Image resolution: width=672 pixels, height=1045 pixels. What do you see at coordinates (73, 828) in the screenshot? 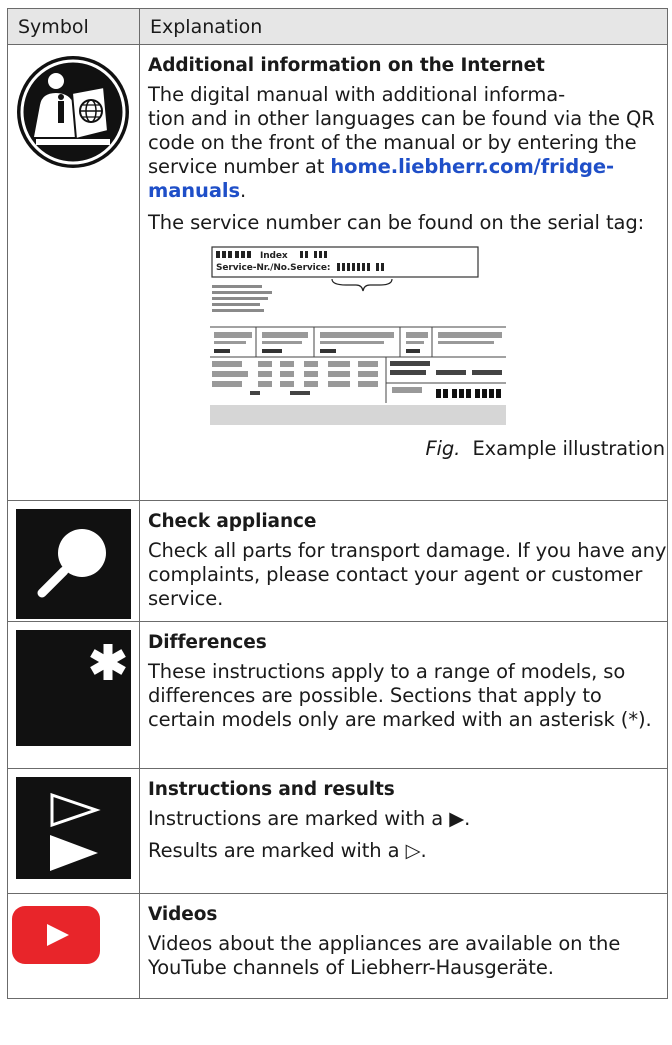
I see `instruction-triangles-icon` at bounding box center [73, 828].